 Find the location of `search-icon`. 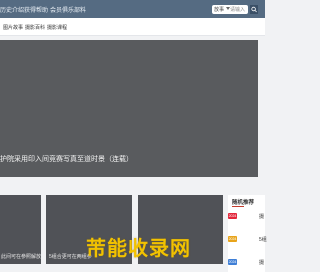

search-icon is located at coordinates (254, 9).